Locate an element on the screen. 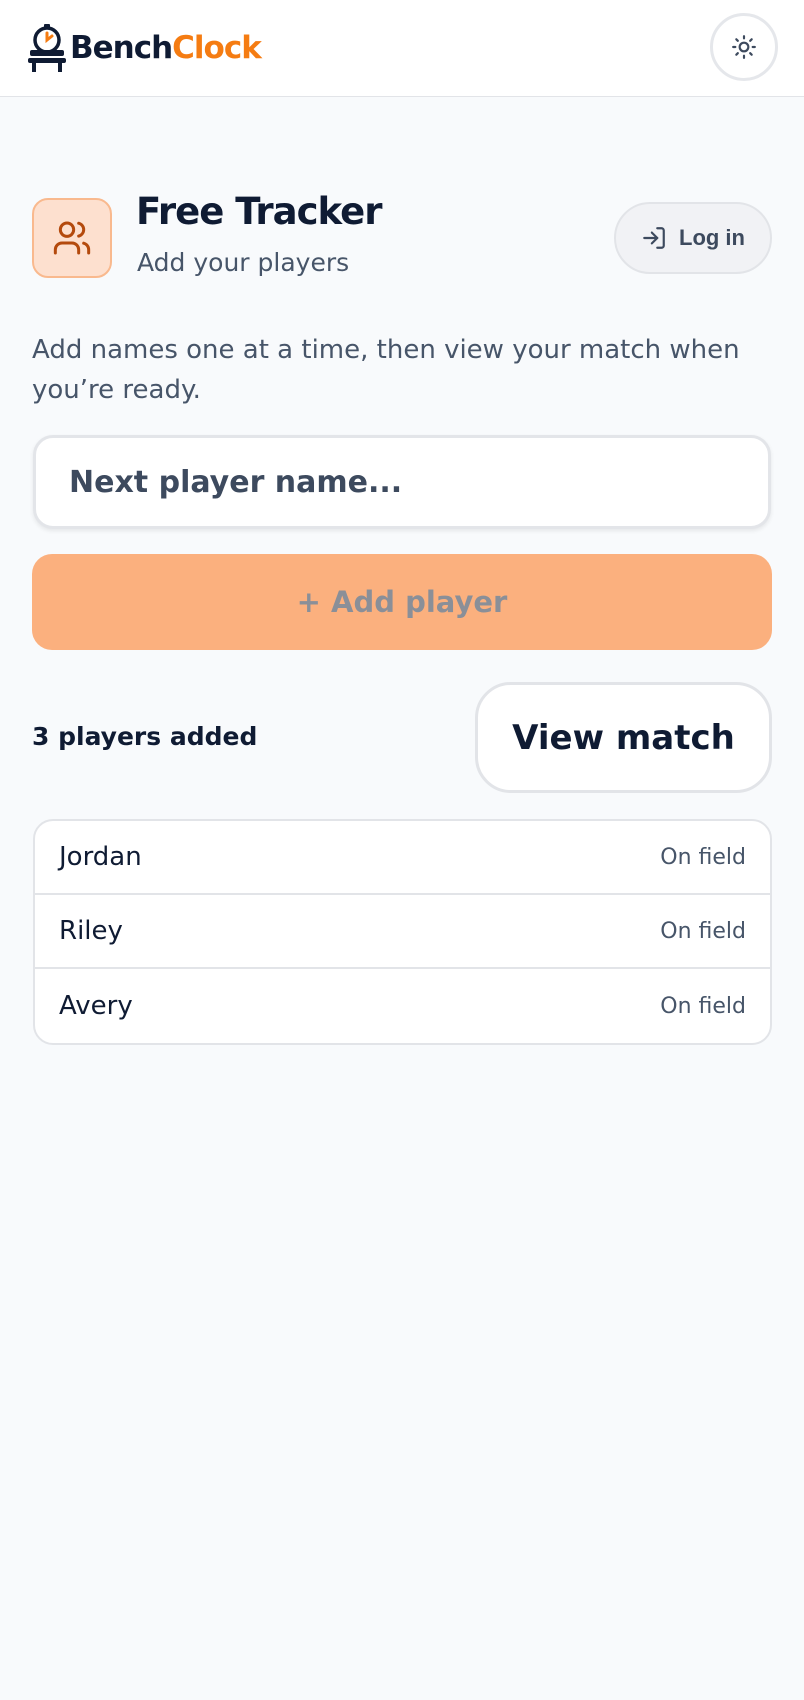 This screenshot has height=1700, width=804. tracker-icon-box is located at coordinates (72, 238).